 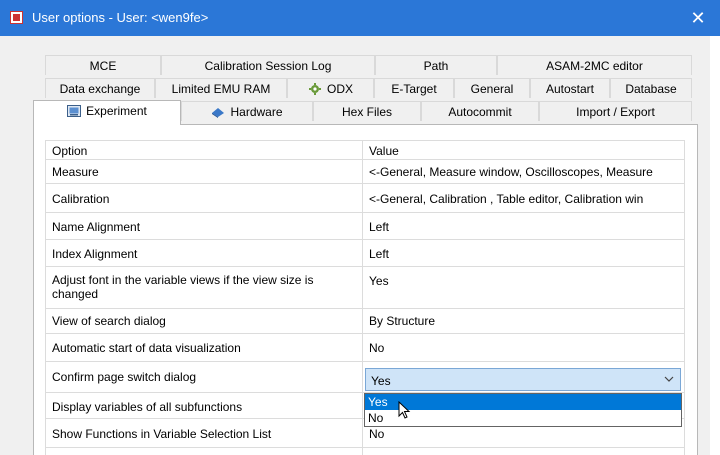 I want to click on window-title: User options - User: <wen9fe>, so click(x=120, y=17).